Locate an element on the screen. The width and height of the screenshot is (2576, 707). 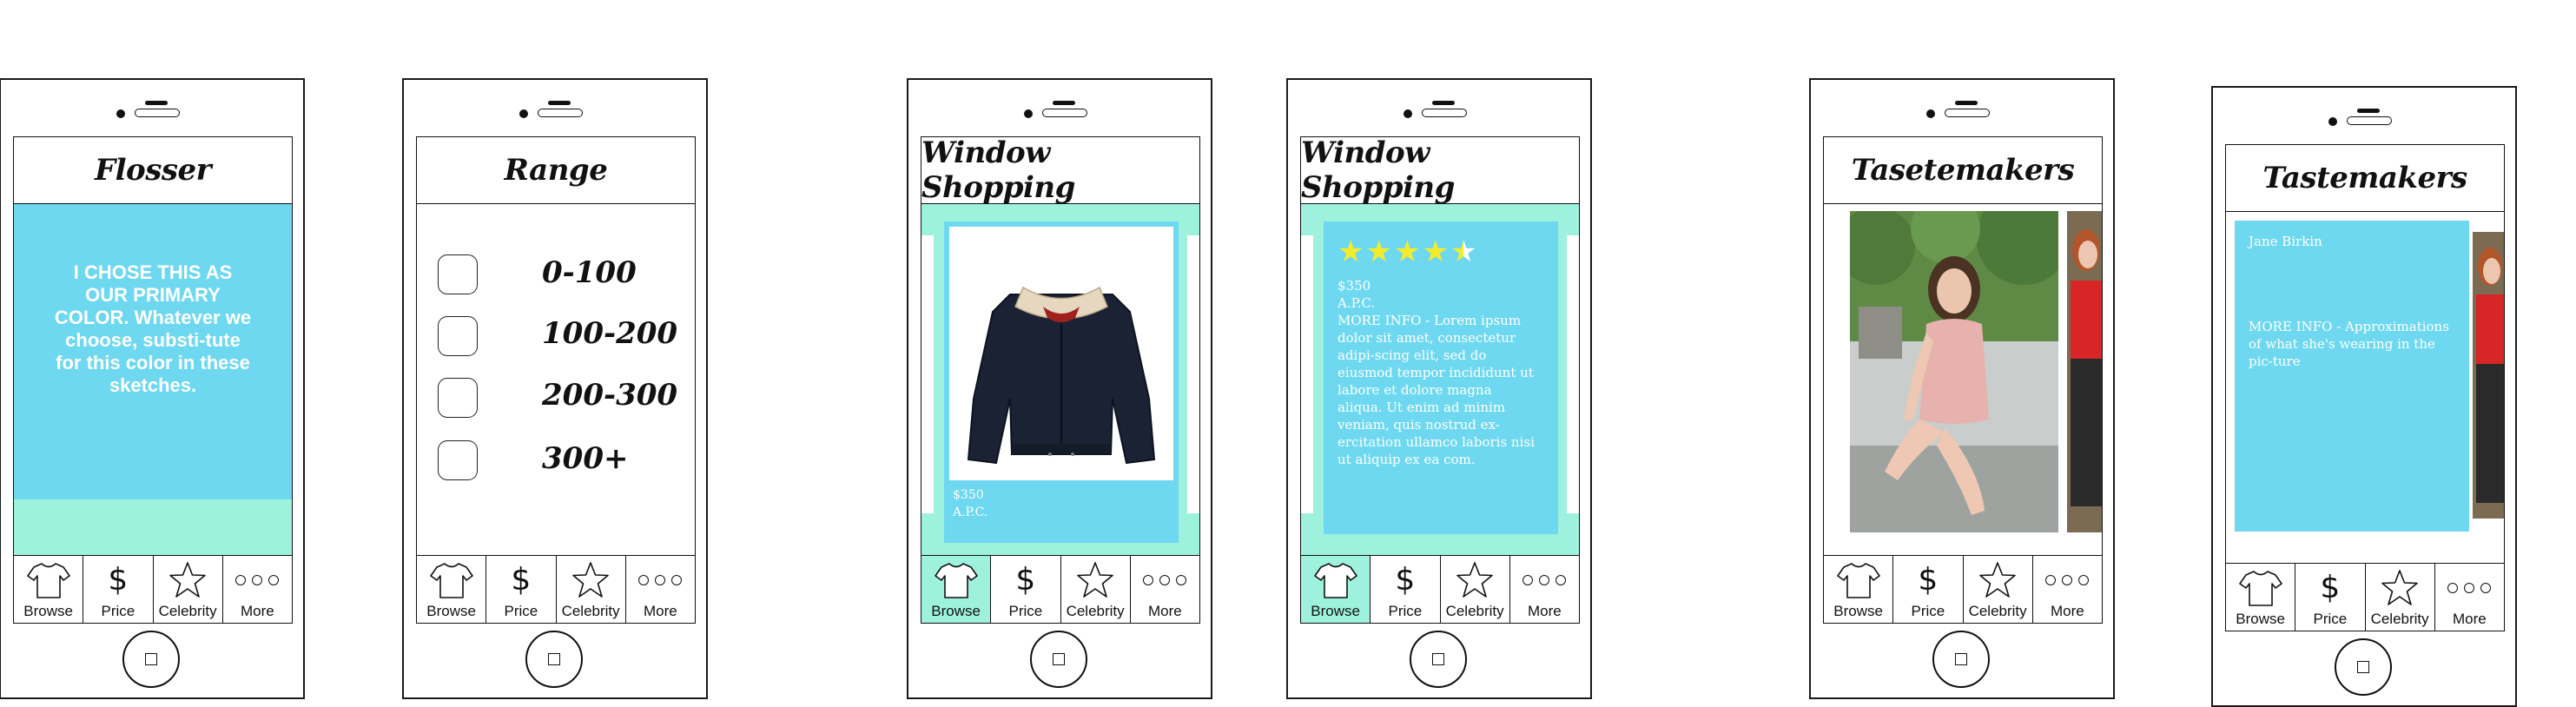
app-header: Tasetemakers is located at coordinates (1963, 171).